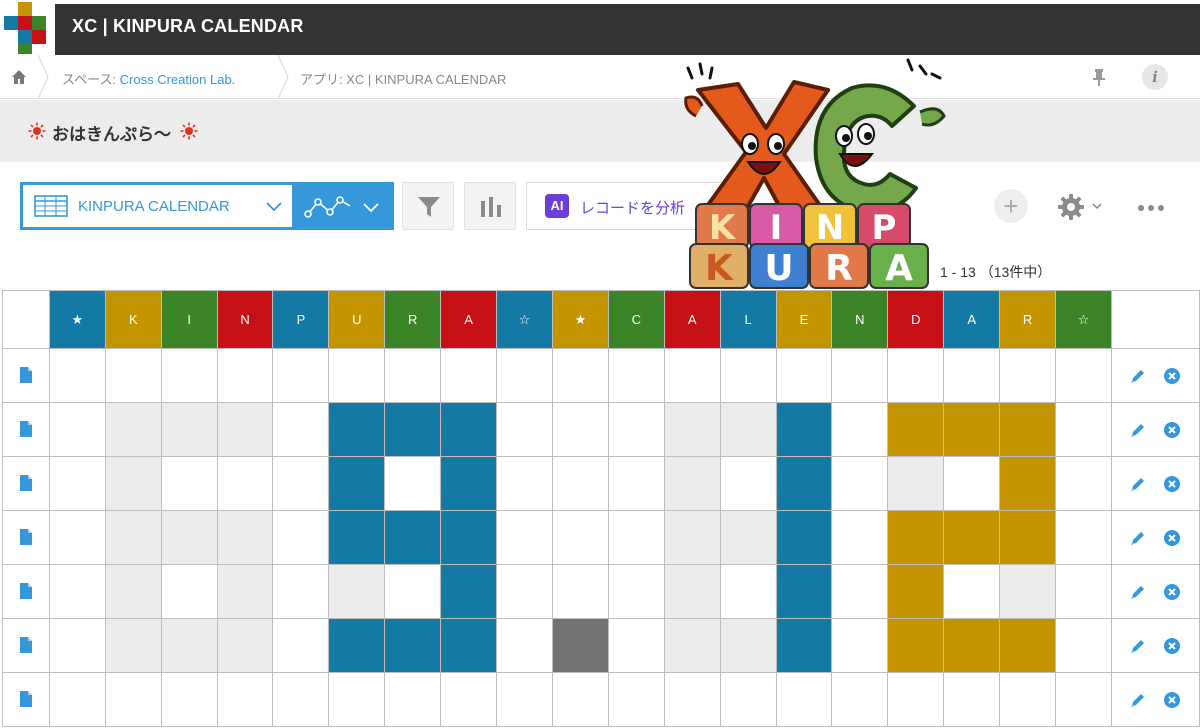 Image resolution: width=1200 pixels, height=728 pixels. What do you see at coordinates (1011, 206) in the screenshot?
I see `add-record-button: +` at bounding box center [1011, 206].